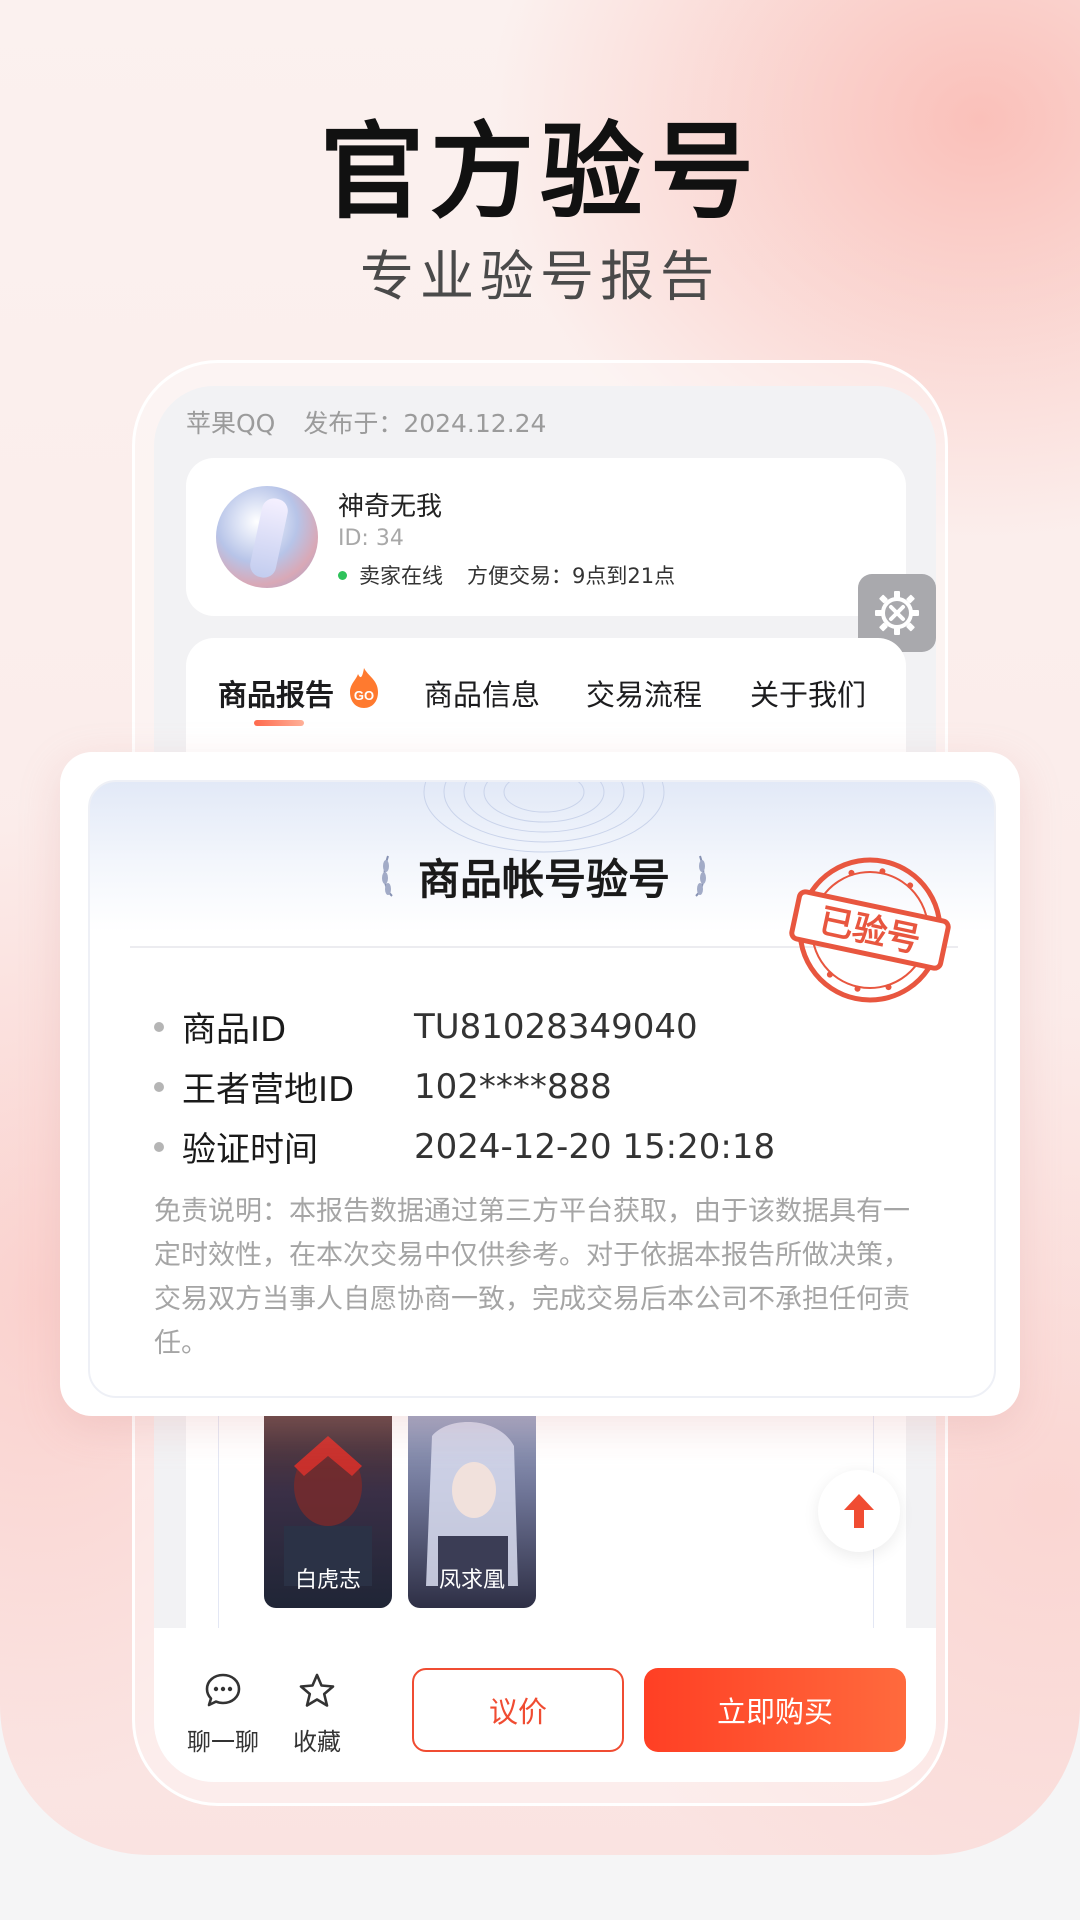 This screenshot has width=1080, height=1920. I want to click on active-tab-indicator, so click(279, 723).